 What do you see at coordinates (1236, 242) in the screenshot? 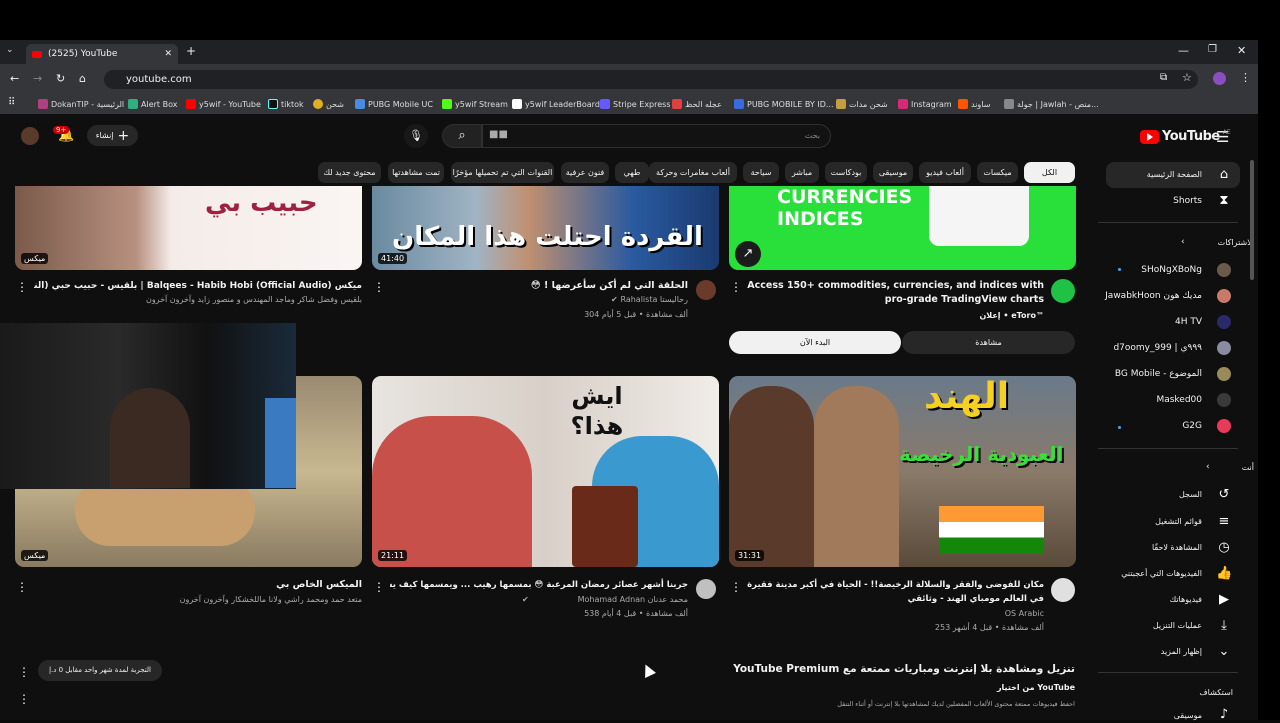
I see `subscriptions-title: الاشتراكات` at bounding box center [1236, 242].